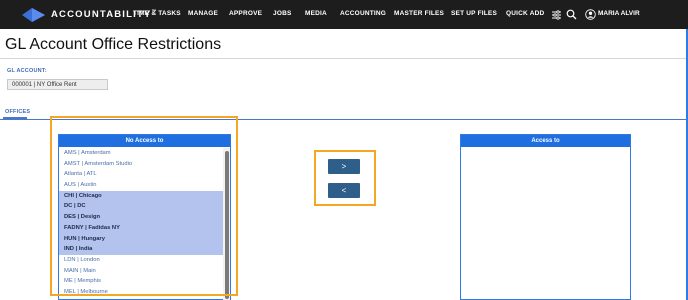 This screenshot has width=688, height=300. Describe the element at coordinates (545, 217) in the screenshot. I see `access-list: Access to` at that location.